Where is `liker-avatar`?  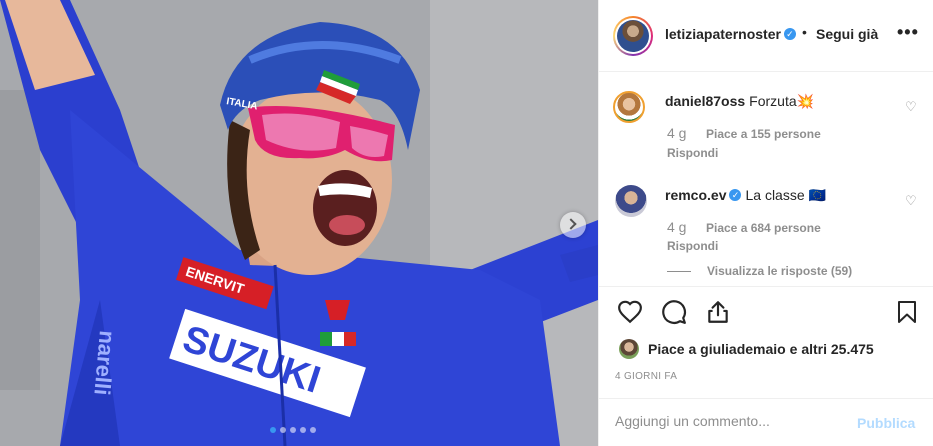
liker-avatar is located at coordinates (629, 349).